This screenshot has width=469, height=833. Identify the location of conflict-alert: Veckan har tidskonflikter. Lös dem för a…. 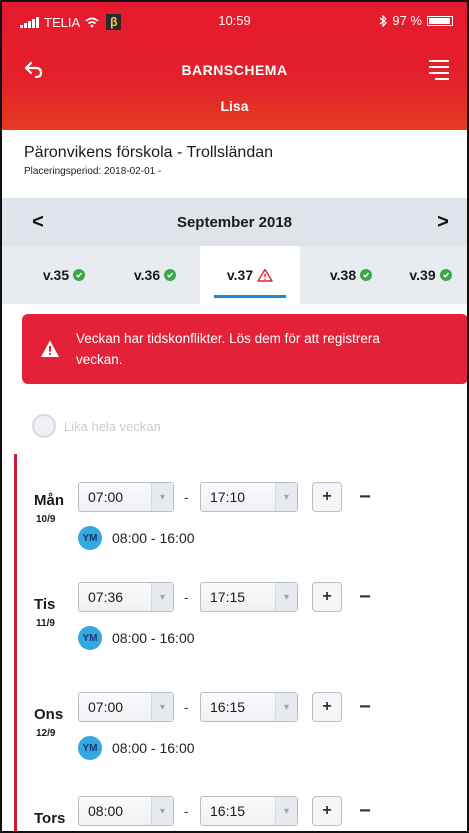
(244, 349).